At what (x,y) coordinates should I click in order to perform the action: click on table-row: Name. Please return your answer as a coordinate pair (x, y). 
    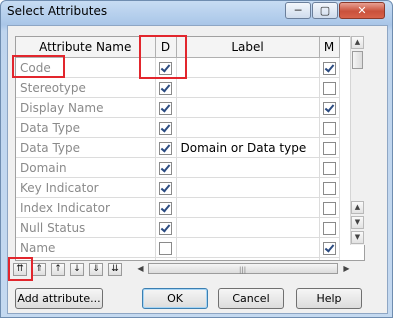
    Looking at the image, I should click on (178, 247).